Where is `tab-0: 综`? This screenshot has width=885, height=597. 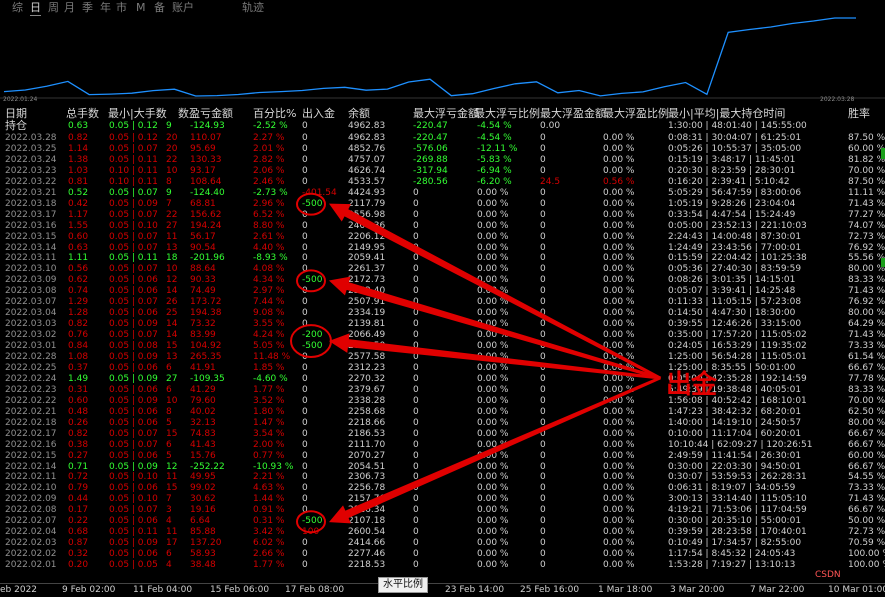 tab-0: 综 is located at coordinates (17, 8).